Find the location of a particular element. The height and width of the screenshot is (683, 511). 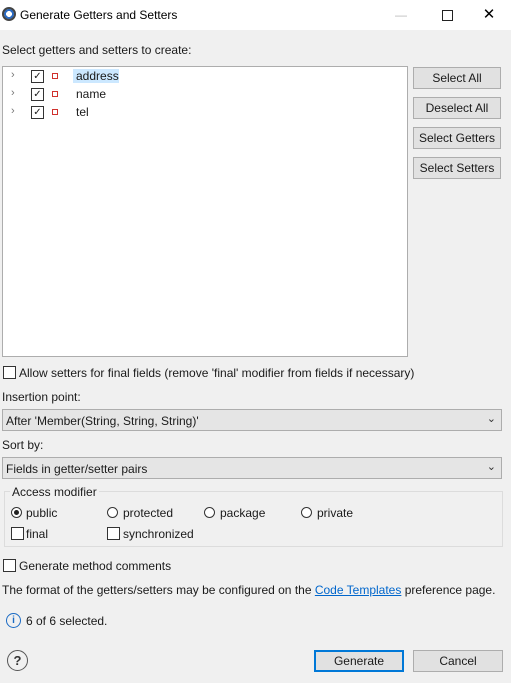

radio-protected is located at coordinates (112, 512).